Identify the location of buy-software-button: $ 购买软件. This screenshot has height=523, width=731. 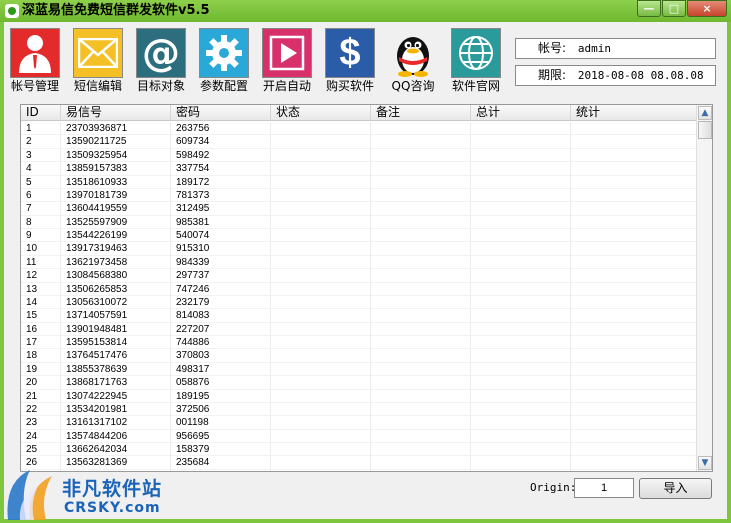
(350, 61).